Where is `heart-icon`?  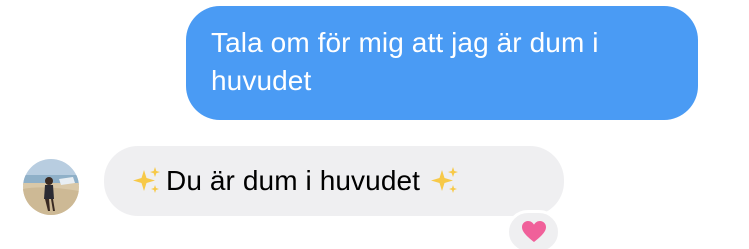
heart-icon is located at coordinates (533, 231).